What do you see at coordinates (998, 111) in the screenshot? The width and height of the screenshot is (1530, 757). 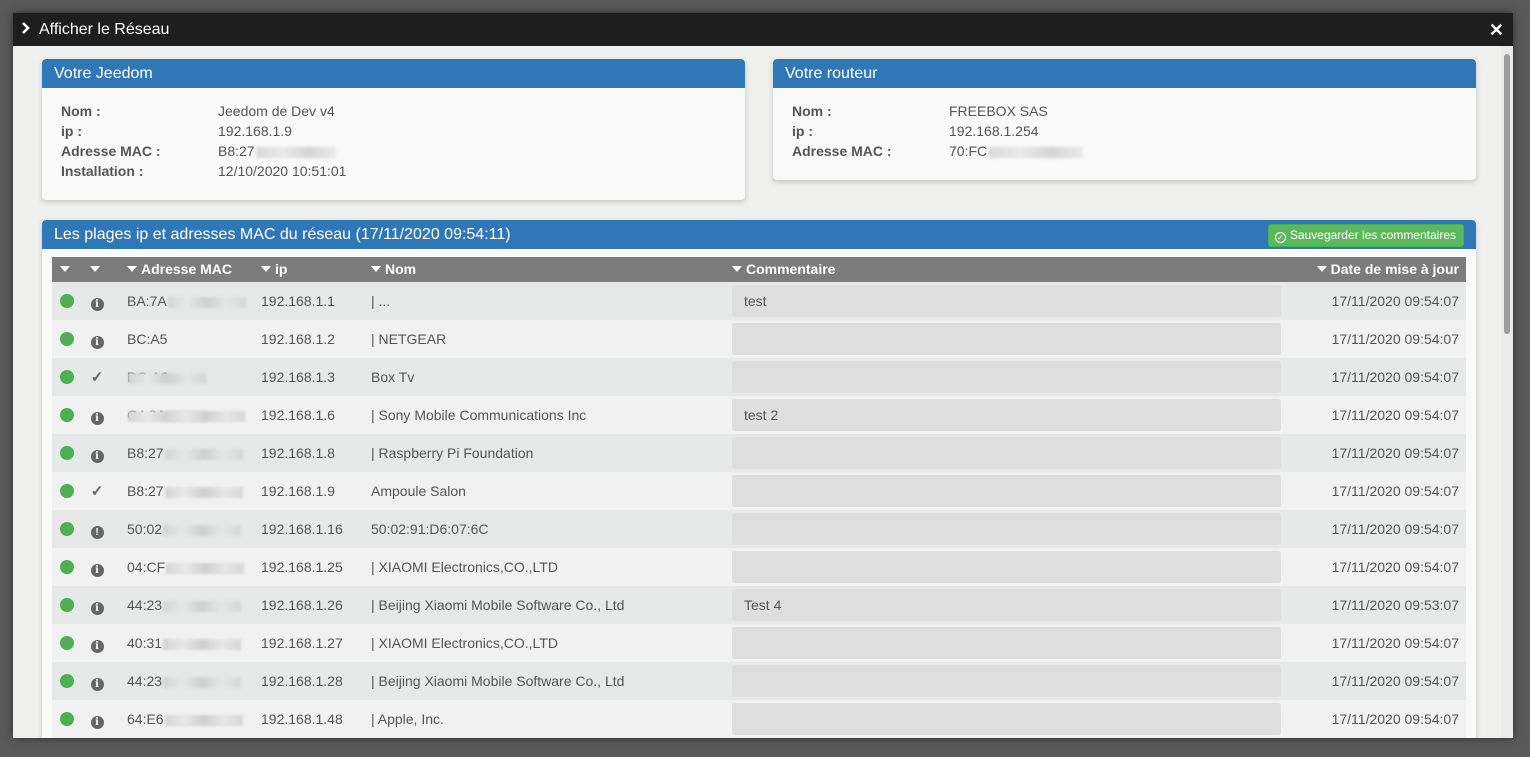 I see `router-name-value: FREEBOX SAS` at bounding box center [998, 111].